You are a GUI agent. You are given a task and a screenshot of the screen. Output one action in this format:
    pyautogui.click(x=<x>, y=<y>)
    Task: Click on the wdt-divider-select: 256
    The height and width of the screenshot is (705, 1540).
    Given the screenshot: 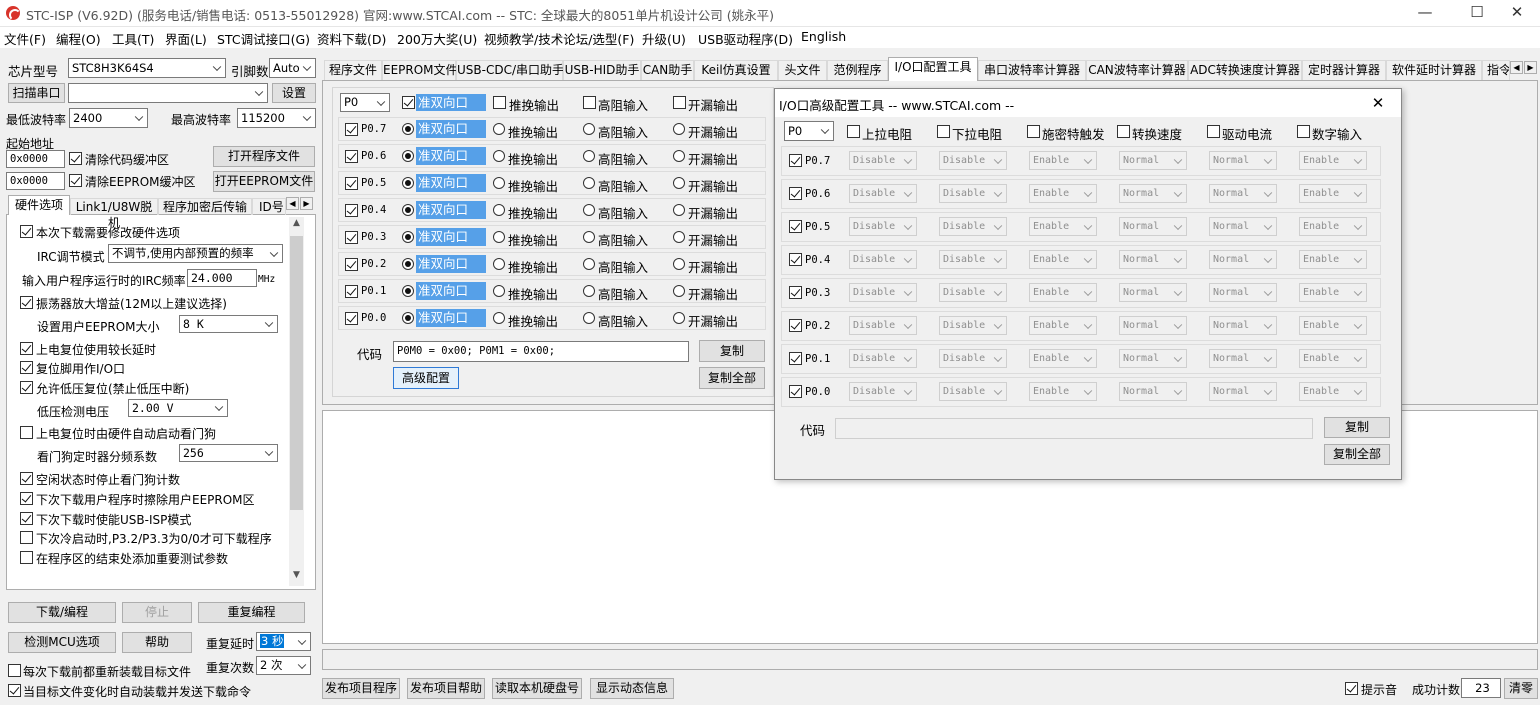 What is the action you would take?
    pyautogui.click(x=228, y=453)
    